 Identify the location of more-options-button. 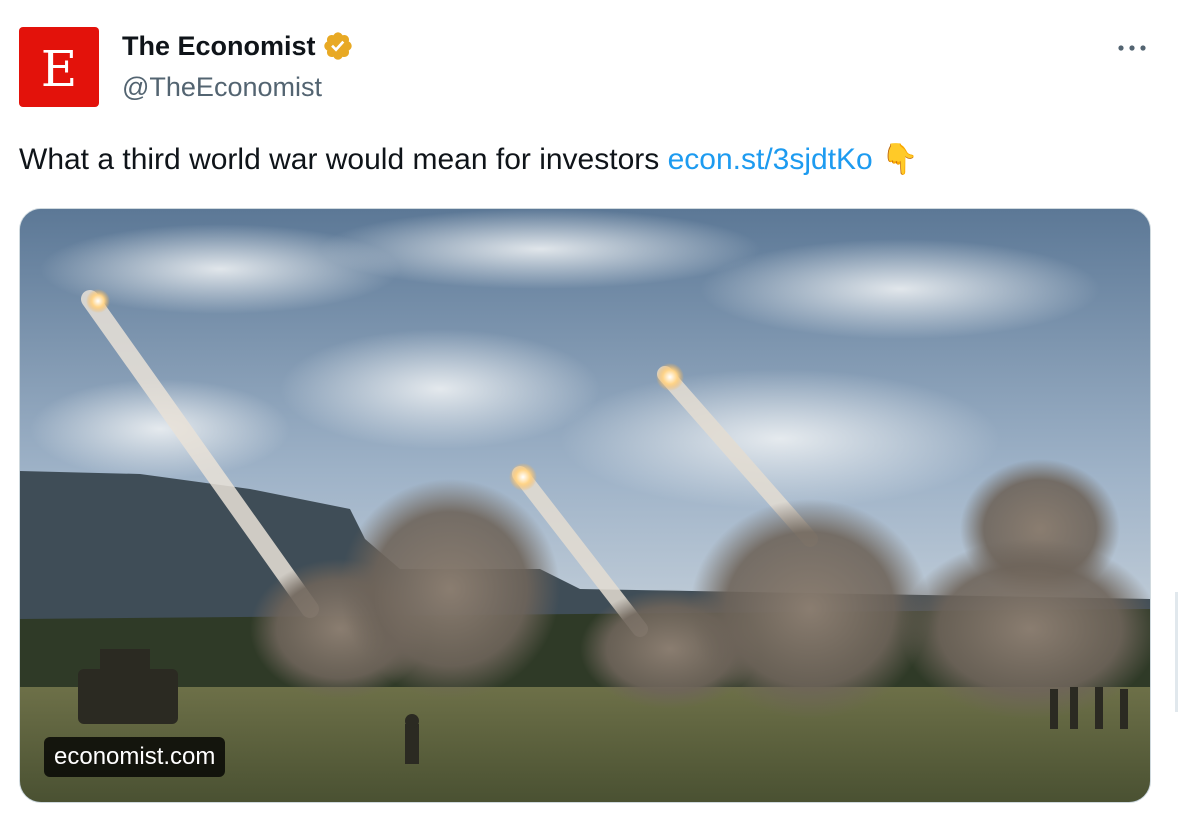
(1132, 48).